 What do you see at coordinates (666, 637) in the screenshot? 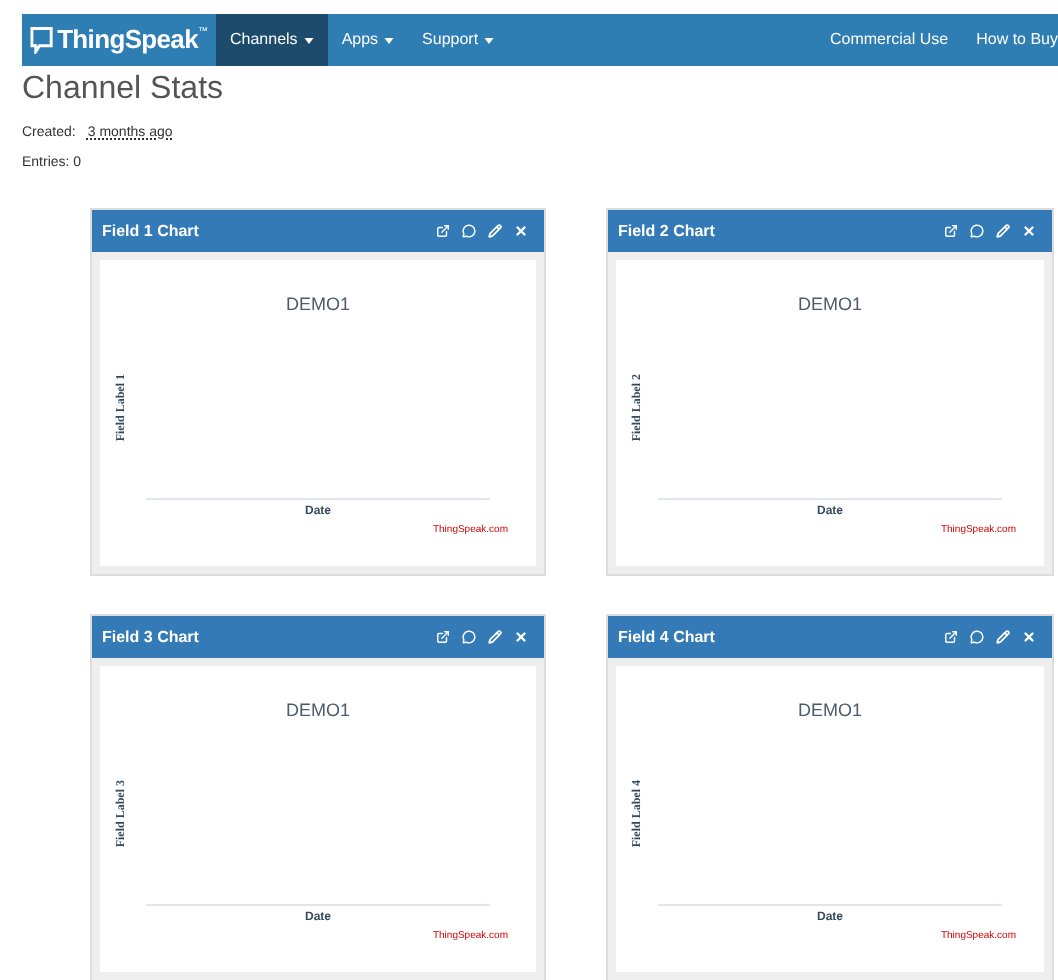
I see `panel-title: Field 4 Chart` at bounding box center [666, 637].